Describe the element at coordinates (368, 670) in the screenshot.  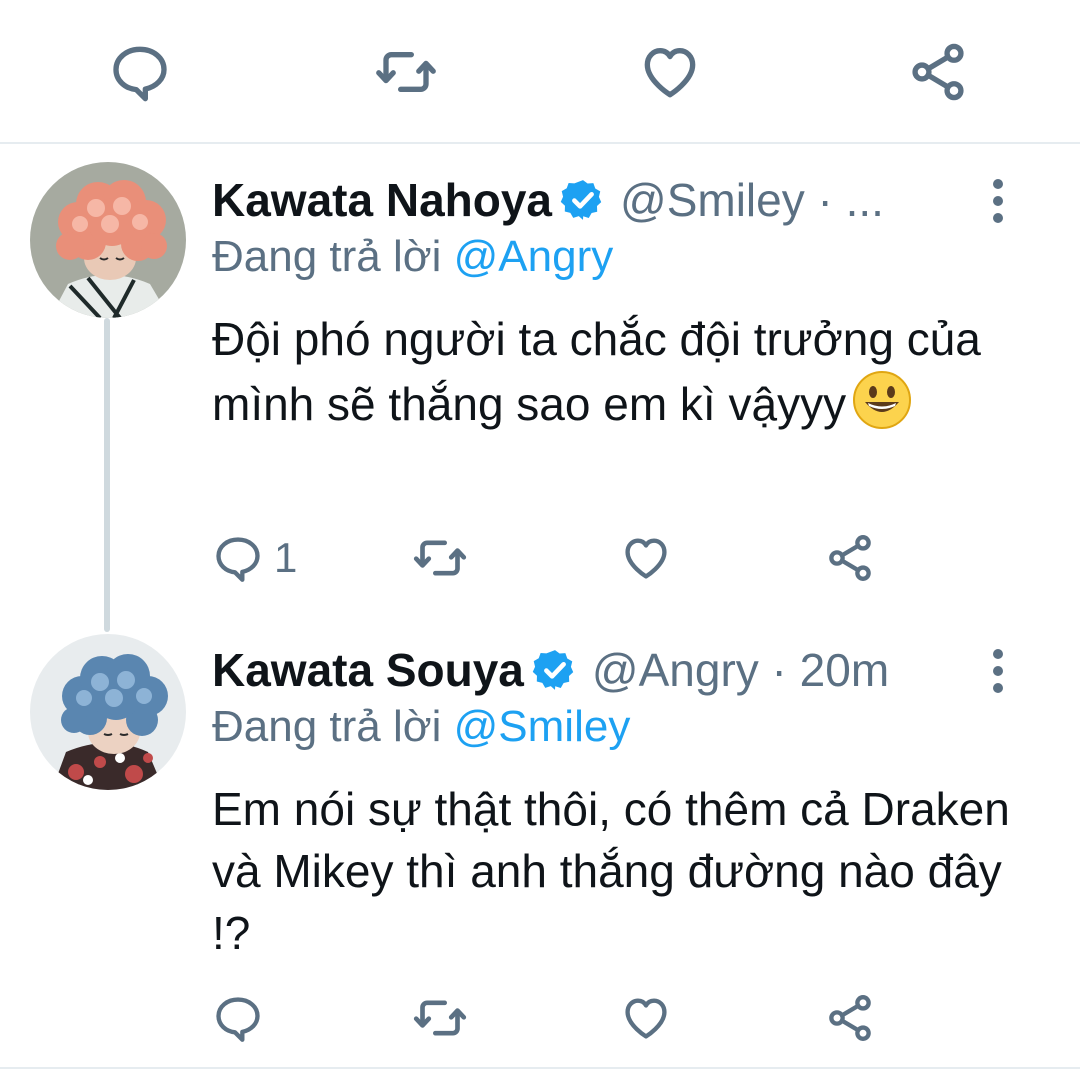
I see `display-name: Kawata Souya` at that location.